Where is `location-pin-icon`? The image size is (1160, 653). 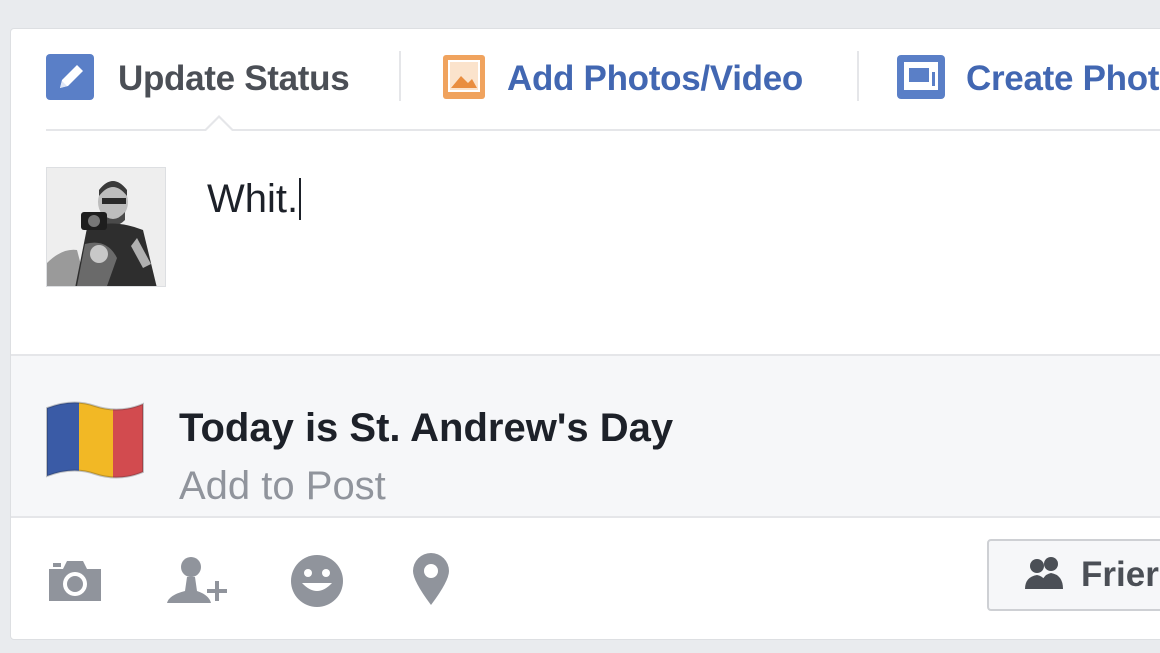
location-pin-icon is located at coordinates (439, 581).